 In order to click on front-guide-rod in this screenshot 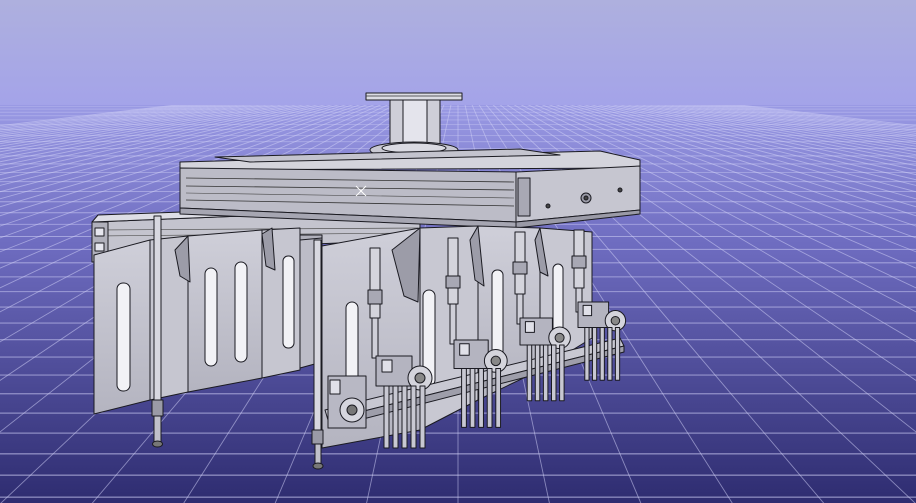, I will do `click(317, 354)`.